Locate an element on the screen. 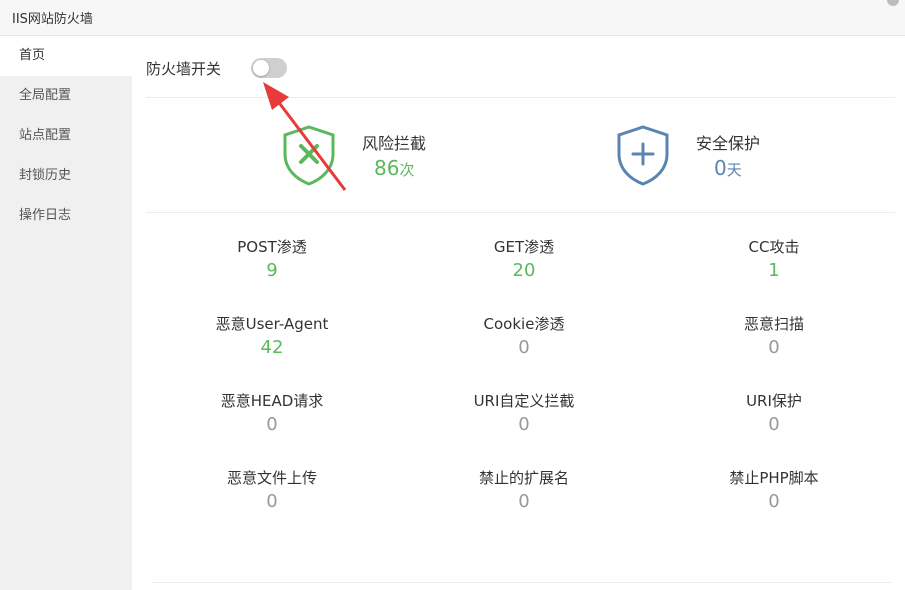  risk-intercept-unit: 次 is located at coordinates (407, 170).